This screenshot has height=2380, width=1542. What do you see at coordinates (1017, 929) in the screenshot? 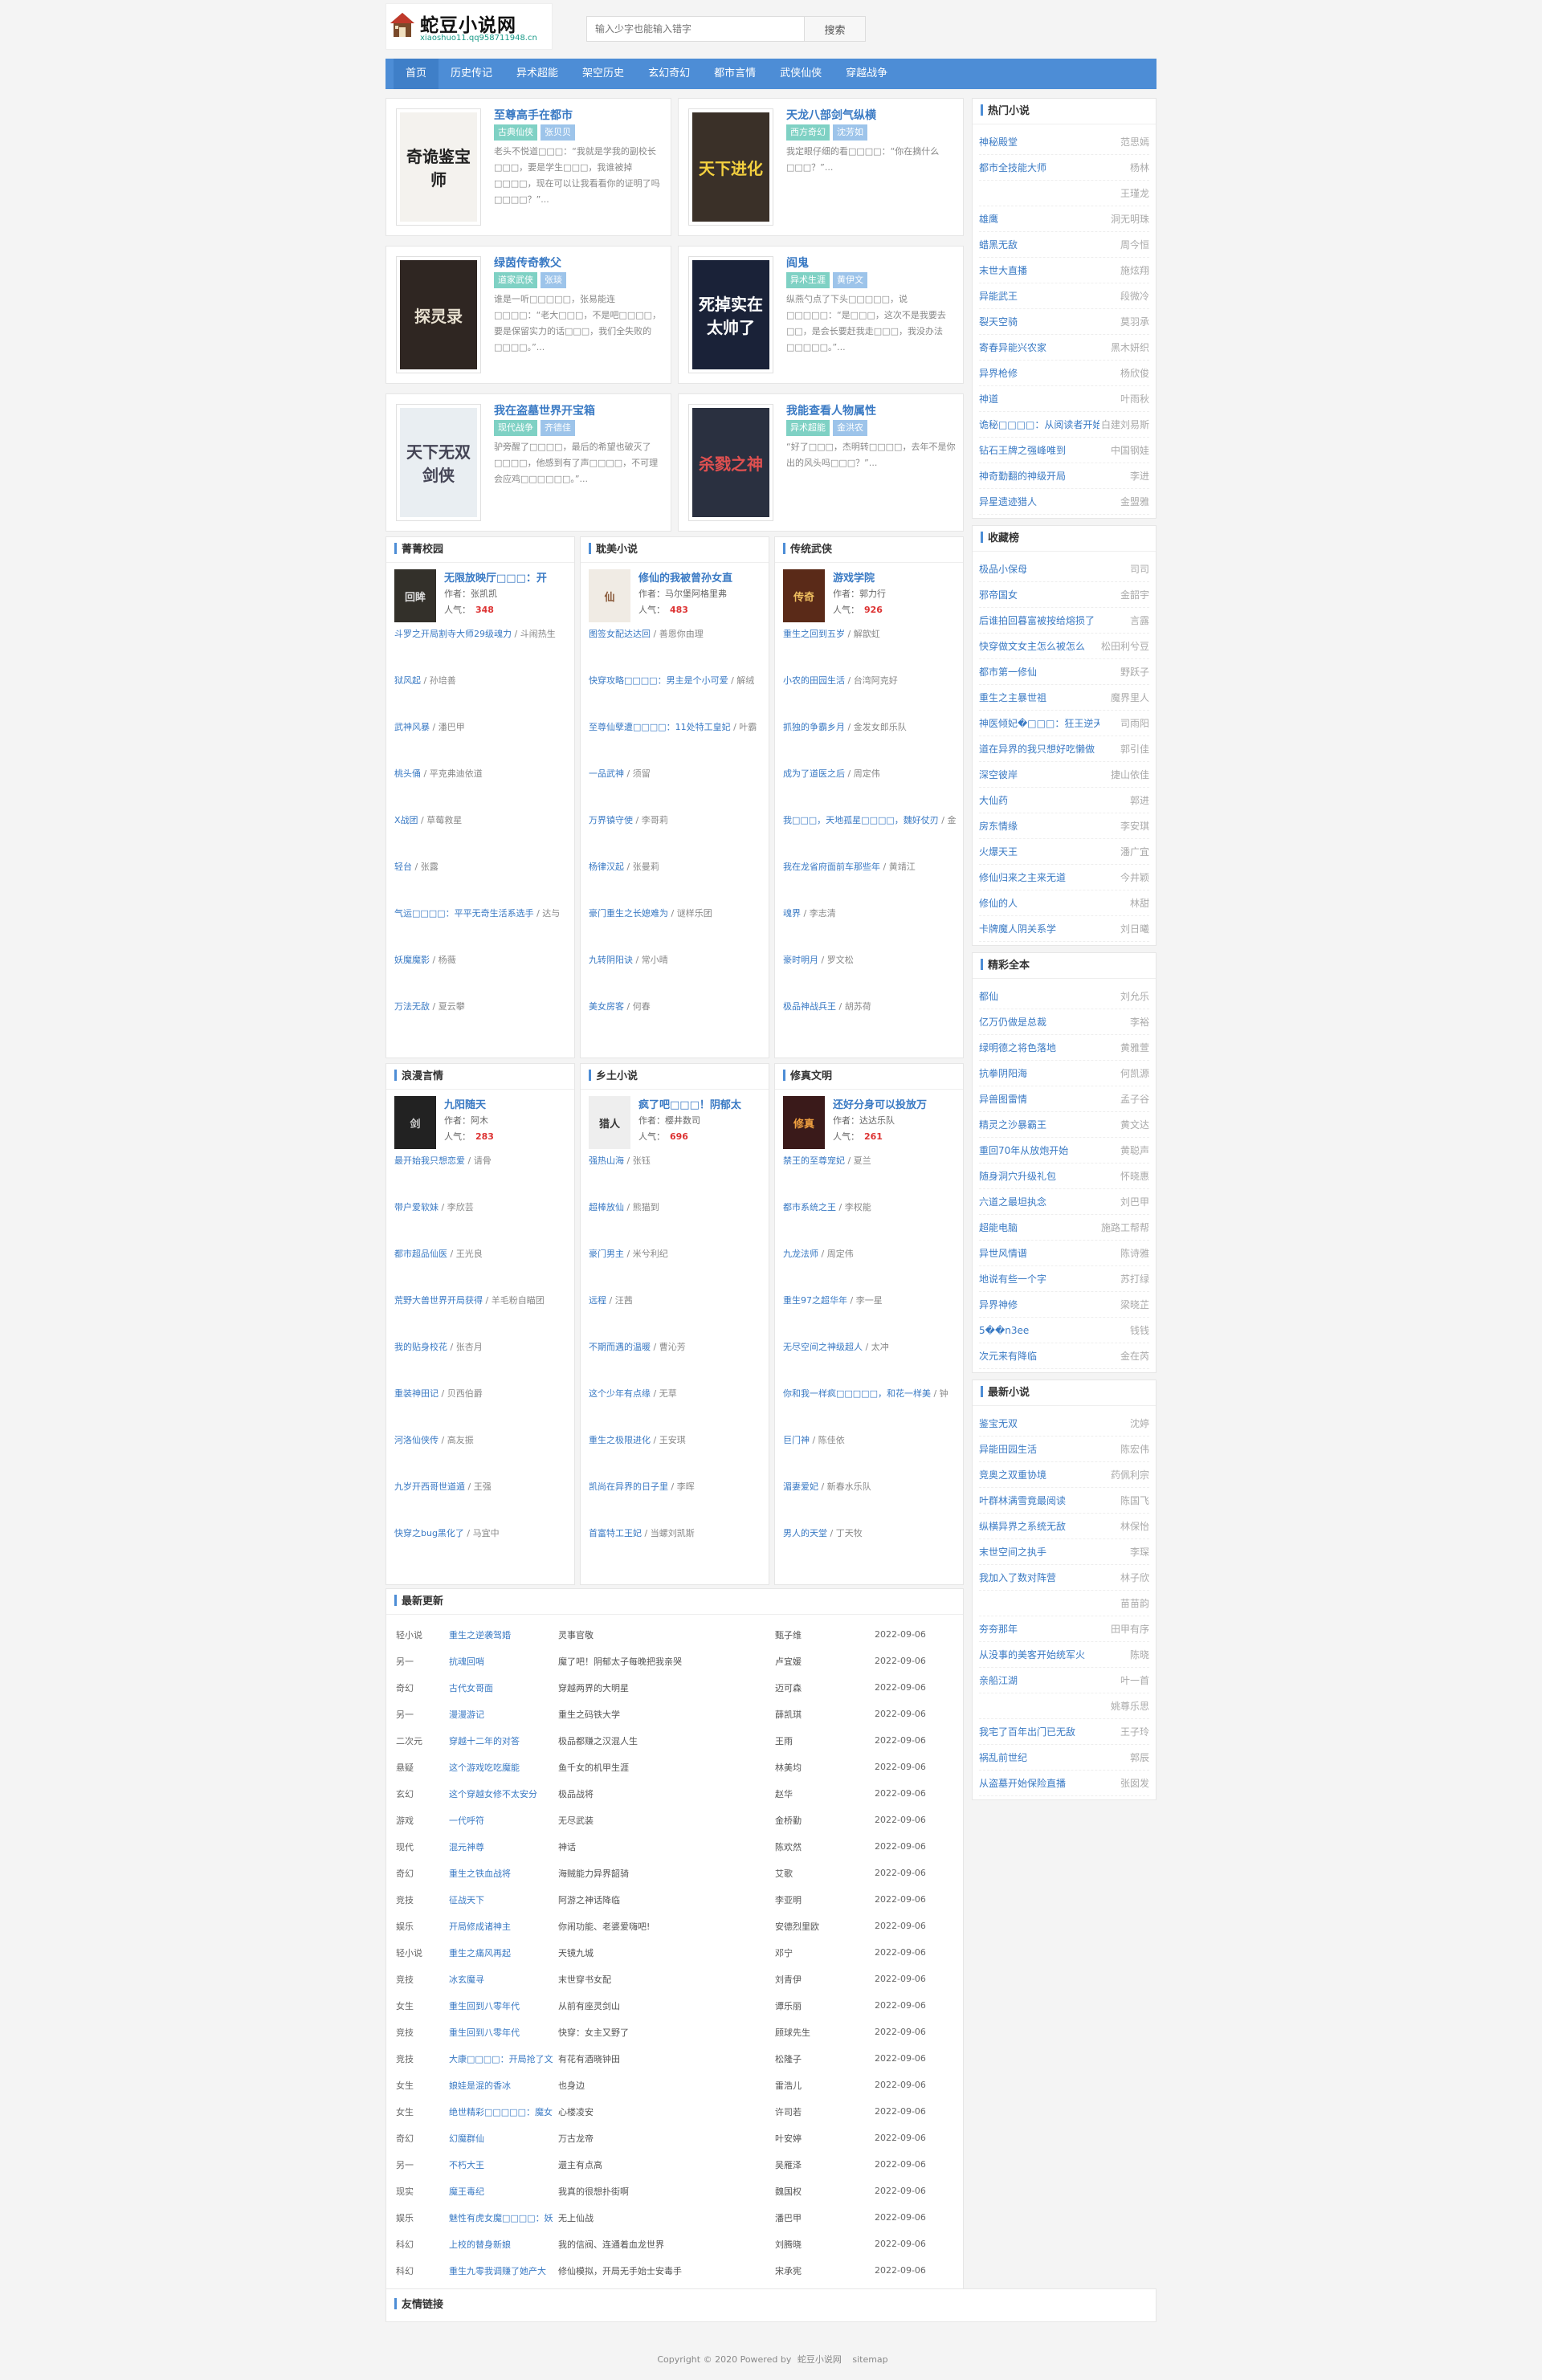
I see `sidebar-item-title: 卡牌魔人阴关系学` at bounding box center [1017, 929].